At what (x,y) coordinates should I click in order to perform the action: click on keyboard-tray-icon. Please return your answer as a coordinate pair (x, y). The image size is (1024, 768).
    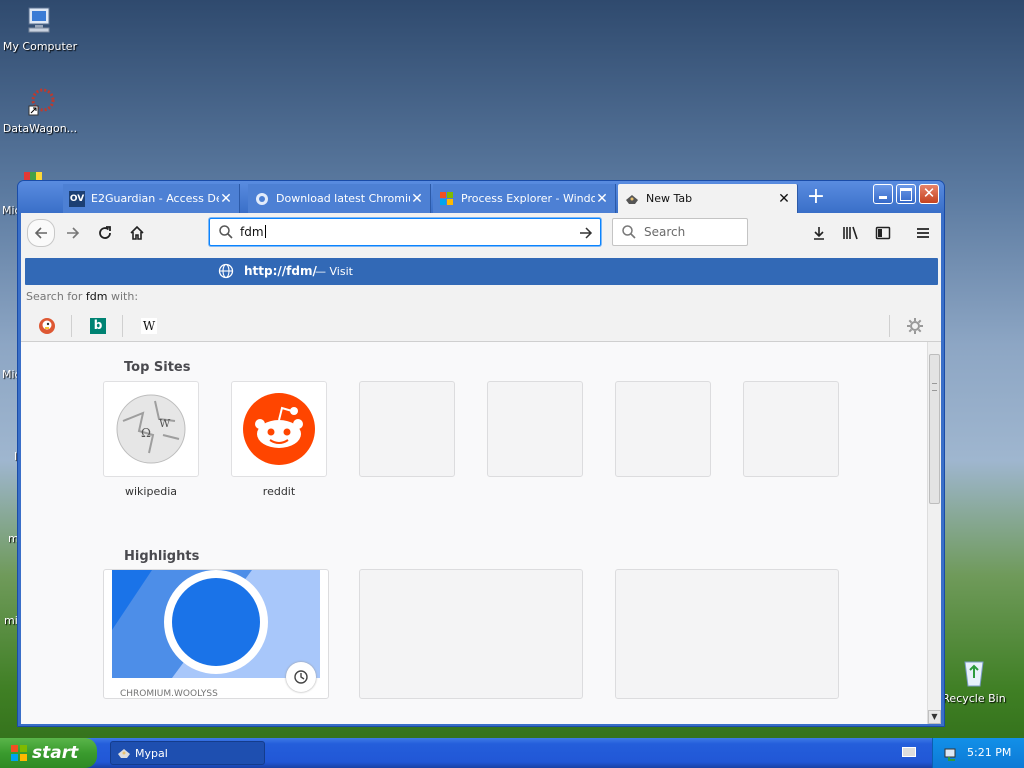
    Looking at the image, I should click on (909, 752).